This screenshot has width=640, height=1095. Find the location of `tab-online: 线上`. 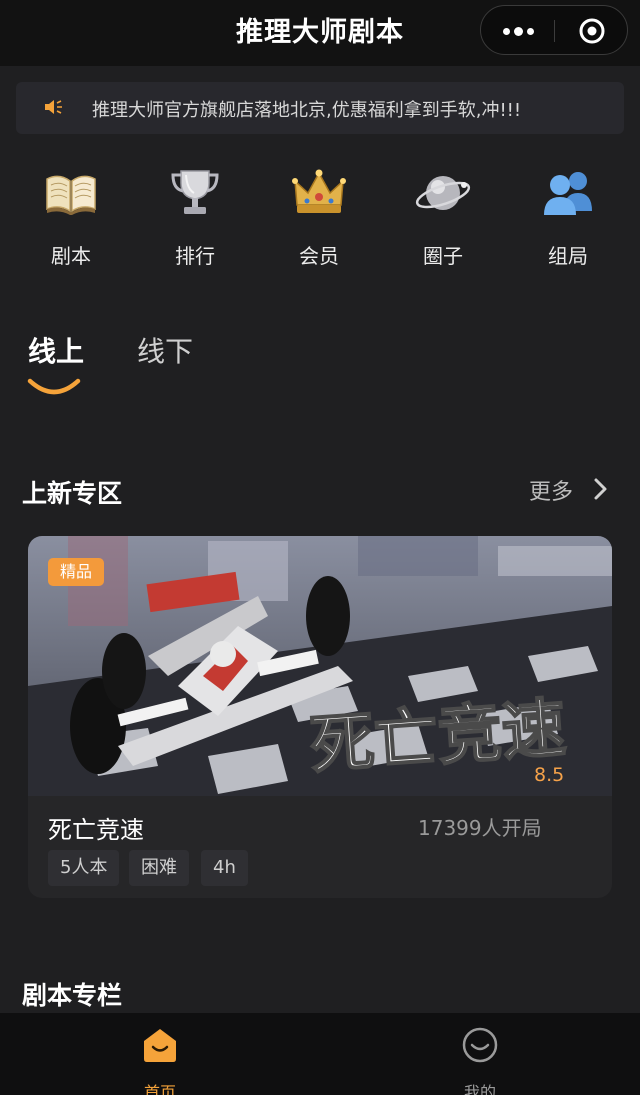

tab-online: 线上 is located at coordinates (56, 350).